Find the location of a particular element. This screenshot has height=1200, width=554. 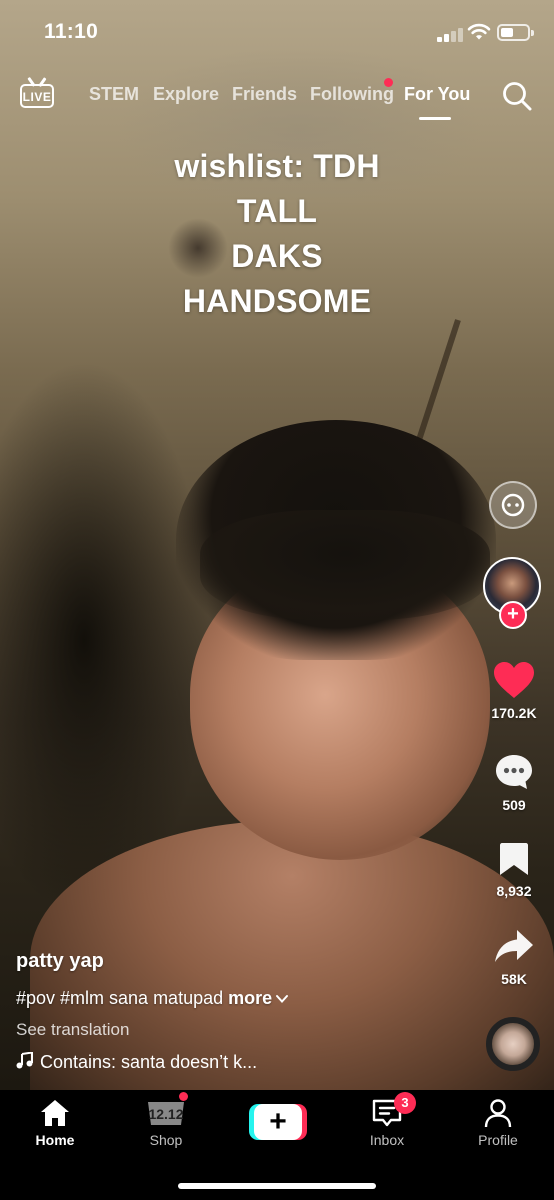

battery-icon is located at coordinates (515, 32).